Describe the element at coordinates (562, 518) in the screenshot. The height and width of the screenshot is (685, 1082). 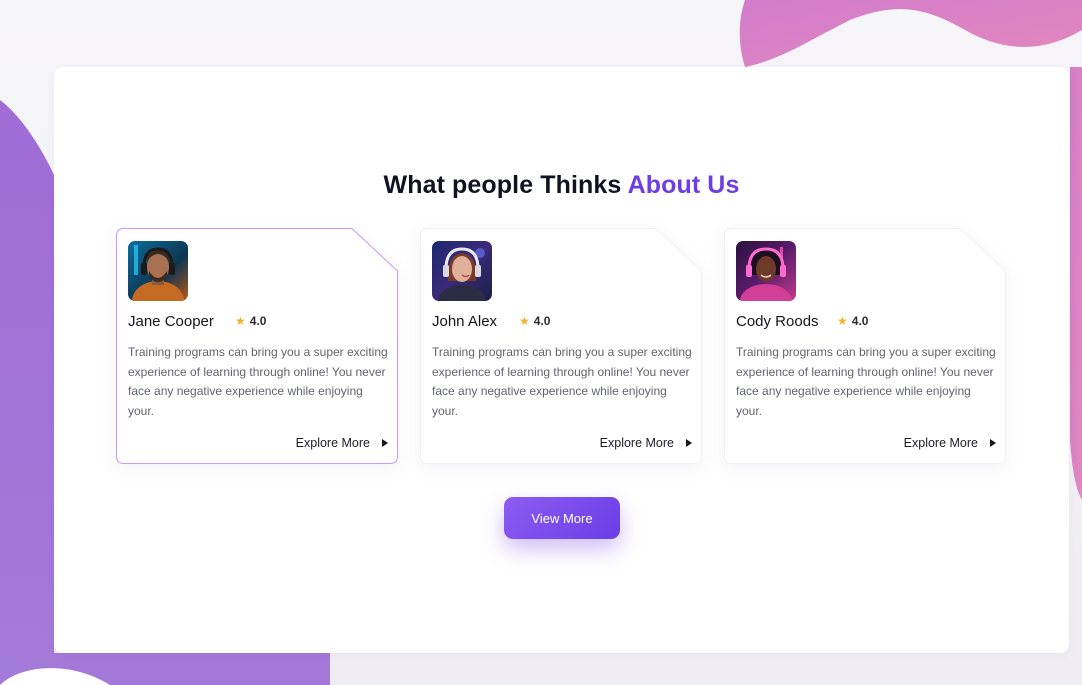
I see `view-more-button: View More` at that location.